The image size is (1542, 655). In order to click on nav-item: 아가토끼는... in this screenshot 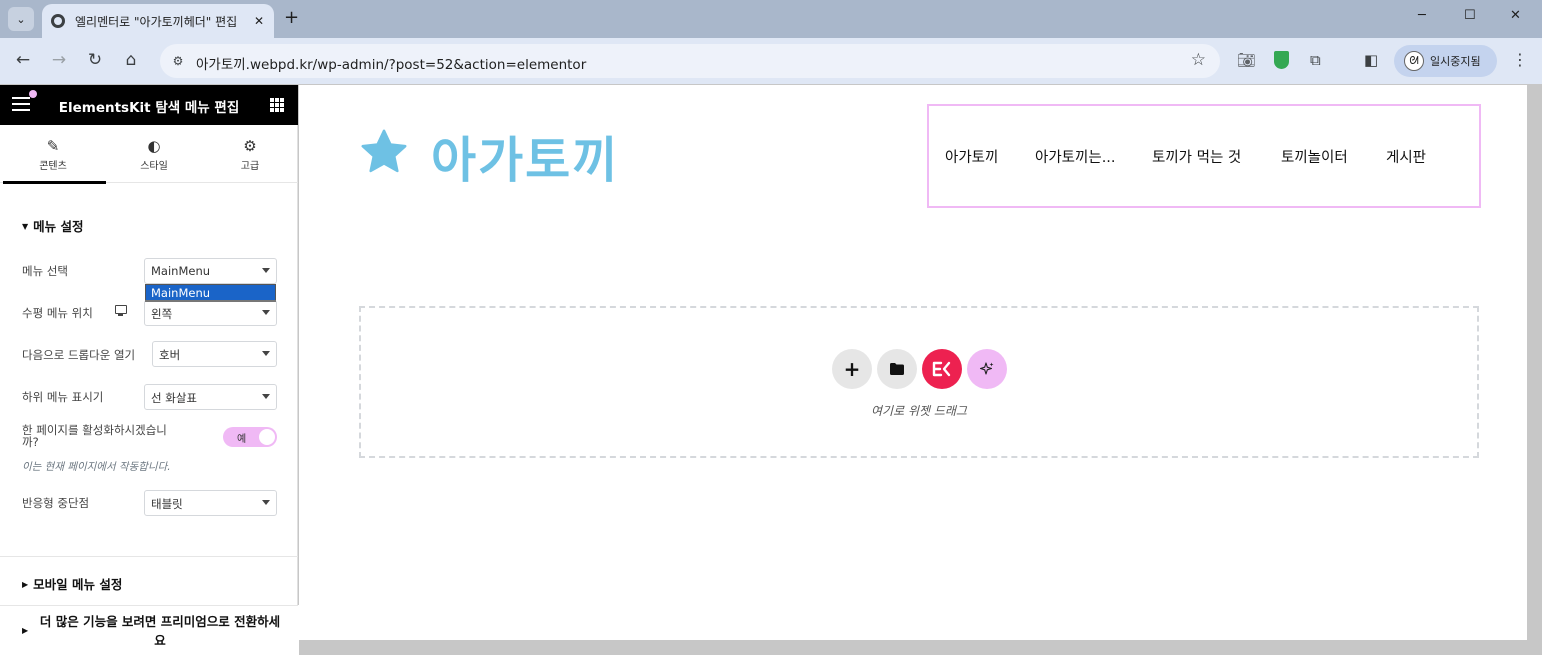, I will do `click(1075, 156)`.